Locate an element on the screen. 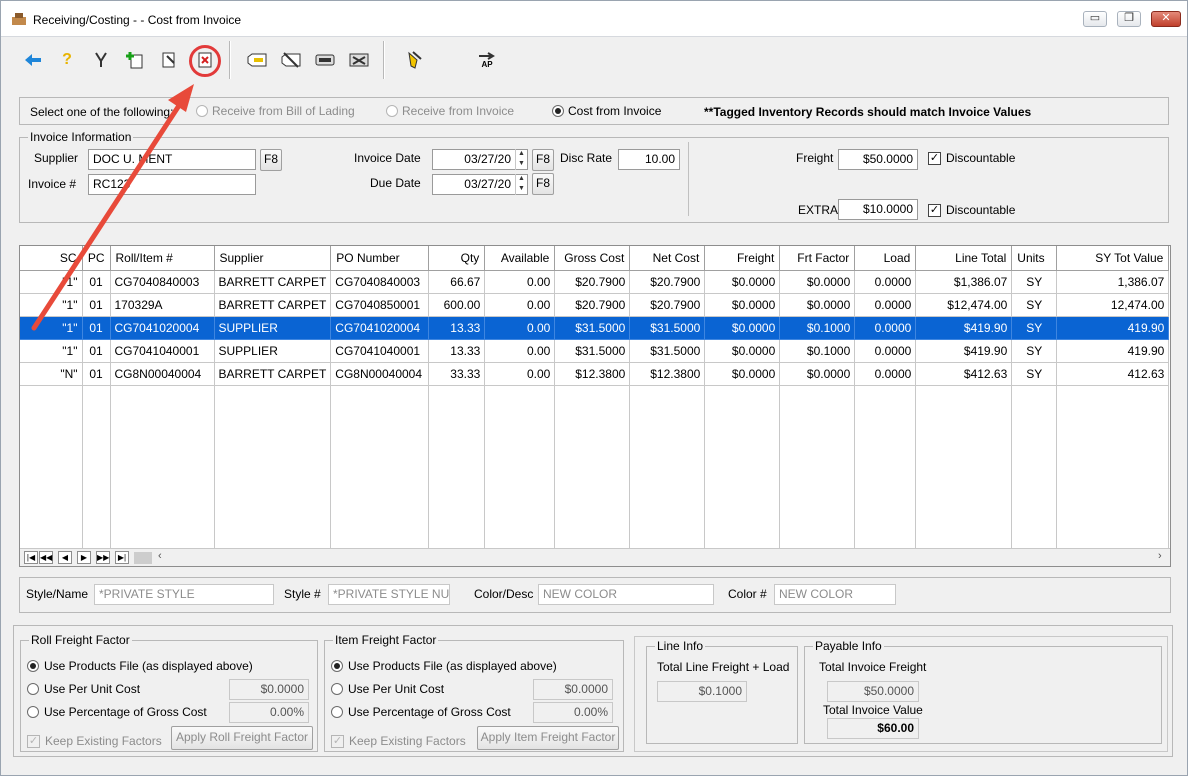  cell-line-total: $419.90 is located at coordinates (964, 351).